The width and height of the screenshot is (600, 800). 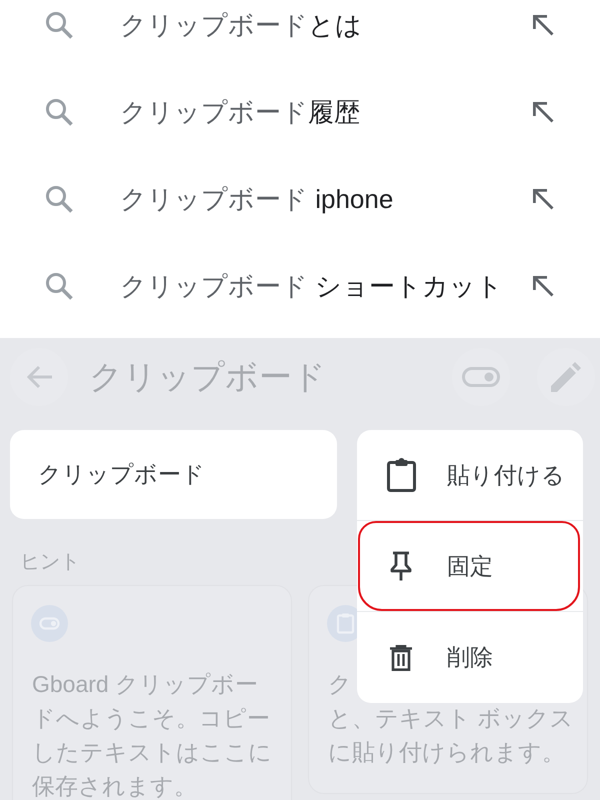 What do you see at coordinates (312, 286) in the screenshot?
I see `suggestion-text: クリップボード ショートカット` at bounding box center [312, 286].